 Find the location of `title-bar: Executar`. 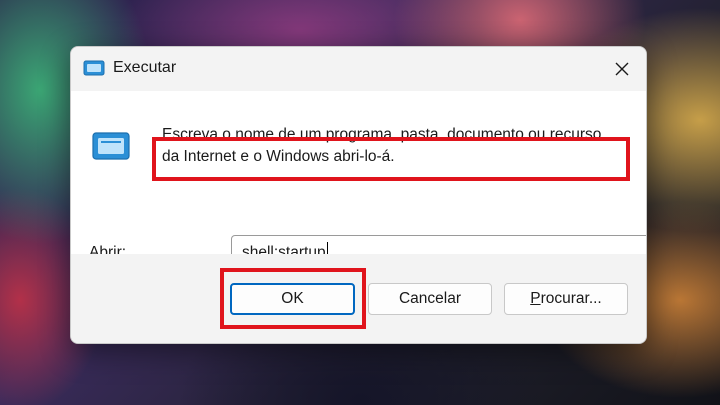

title-bar: Executar is located at coordinates (358, 69).